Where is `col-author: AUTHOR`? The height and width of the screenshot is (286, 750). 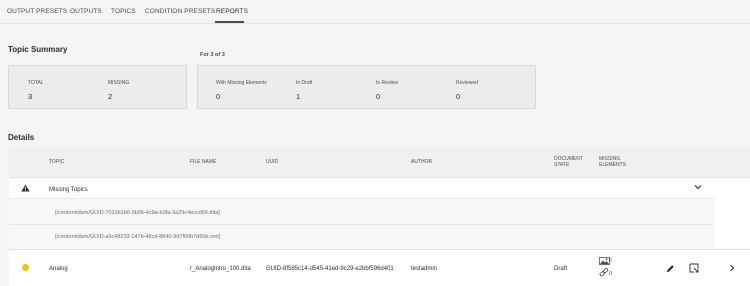 col-author: AUTHOR is located at coordinates (421, 162).